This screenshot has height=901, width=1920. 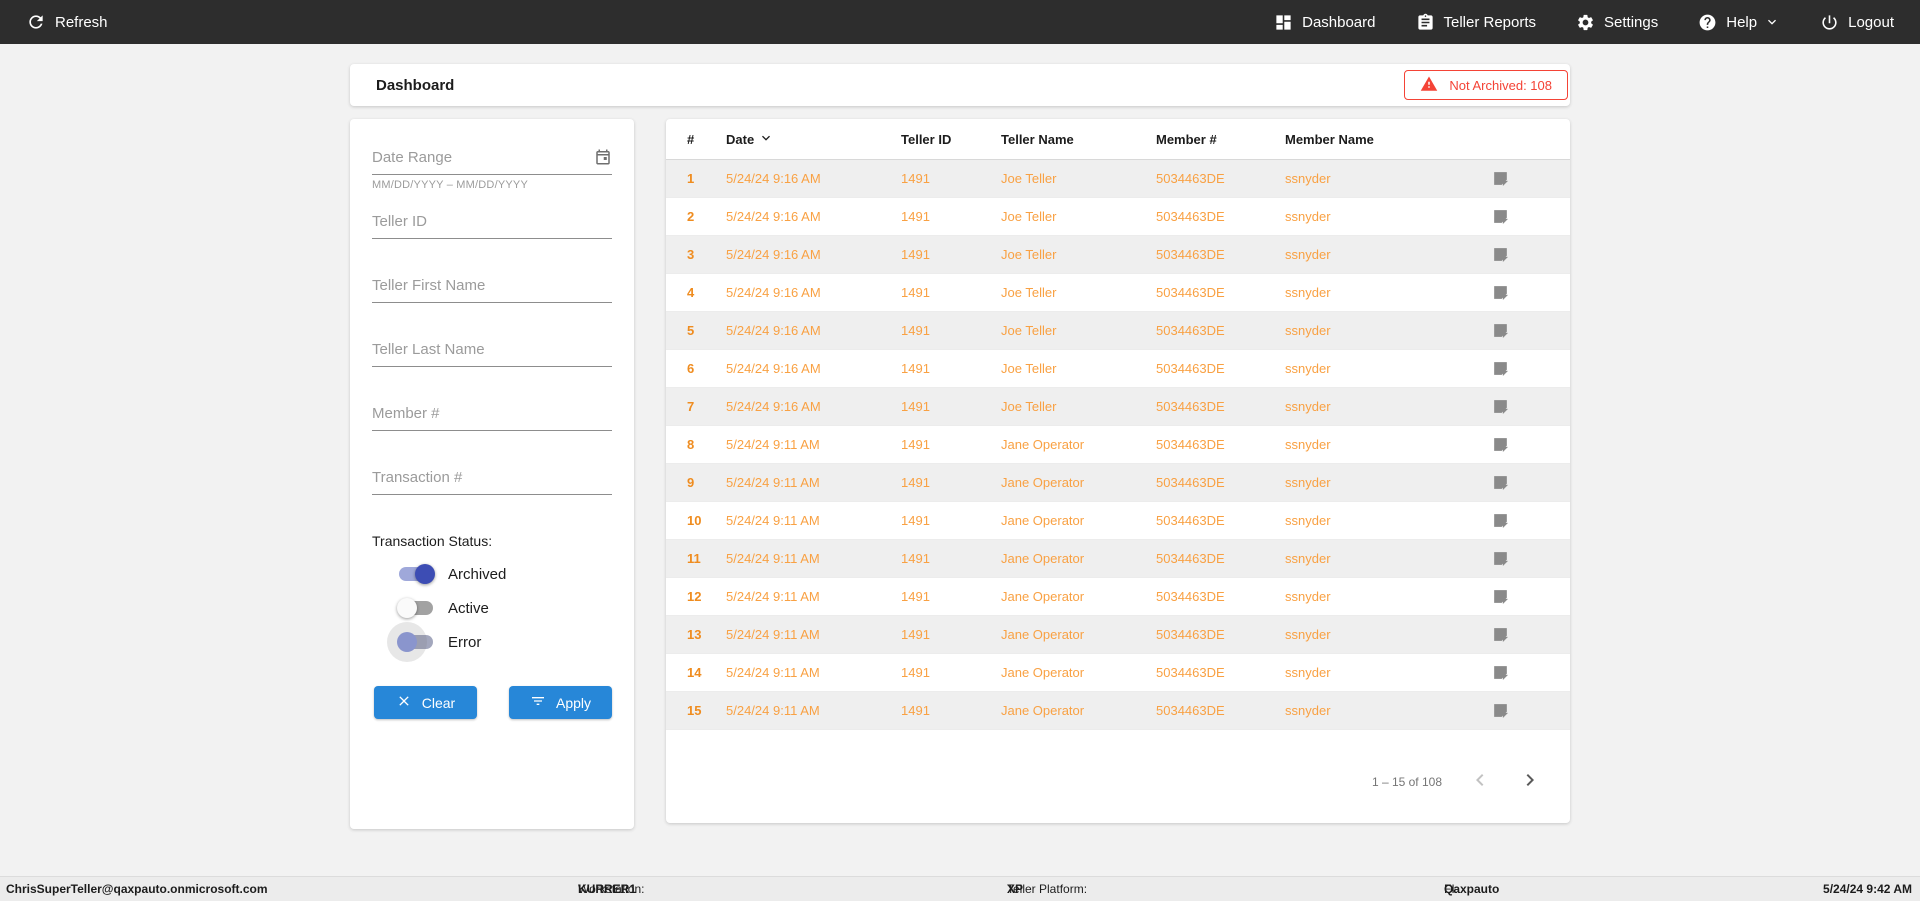 I want to click on teller-id-input, so click(x=492, y=226).